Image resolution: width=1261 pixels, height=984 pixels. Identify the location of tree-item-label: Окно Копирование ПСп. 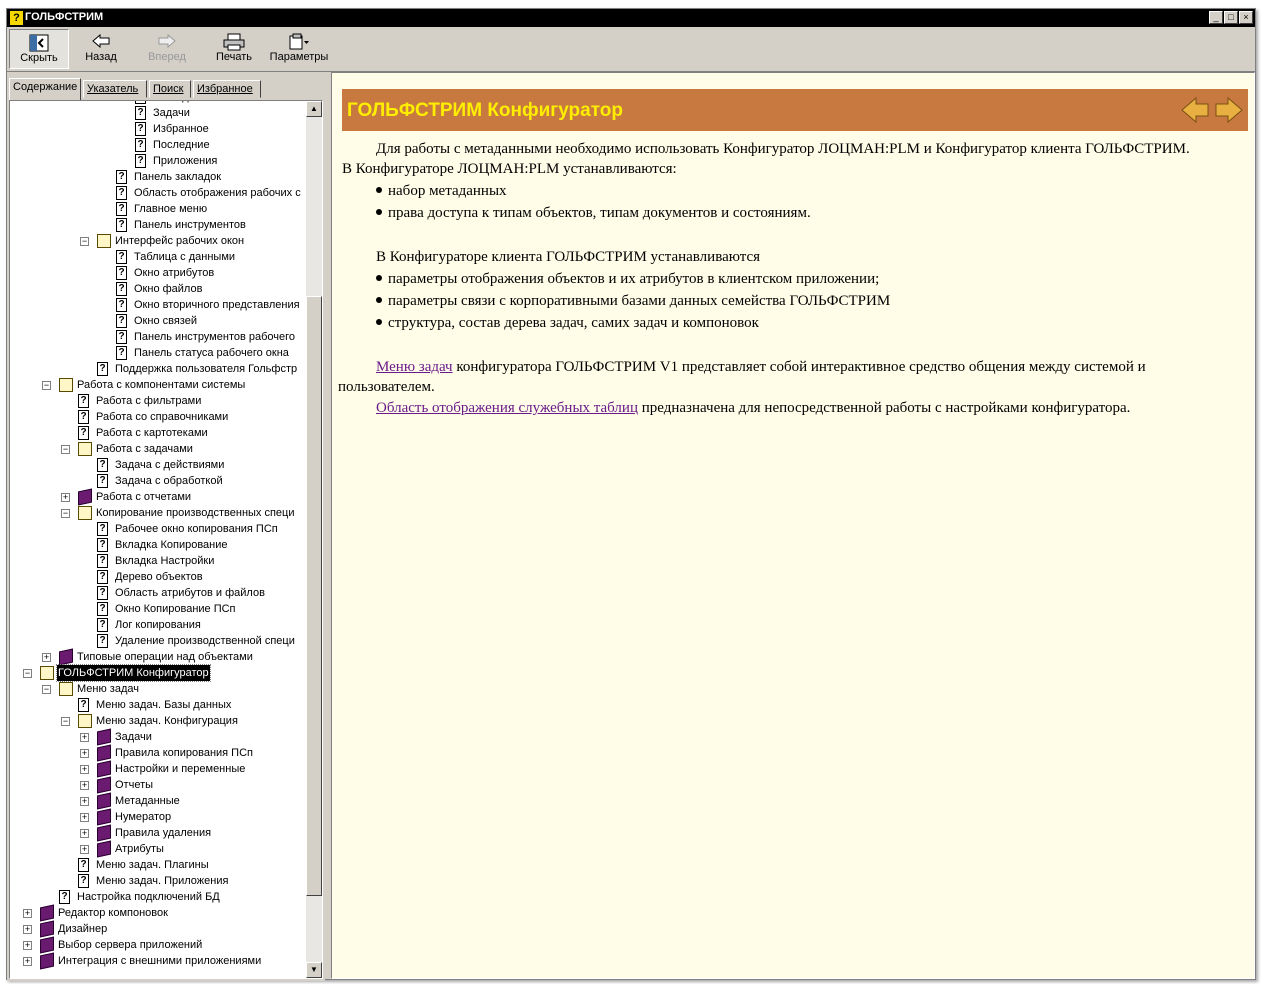
(175, 609).